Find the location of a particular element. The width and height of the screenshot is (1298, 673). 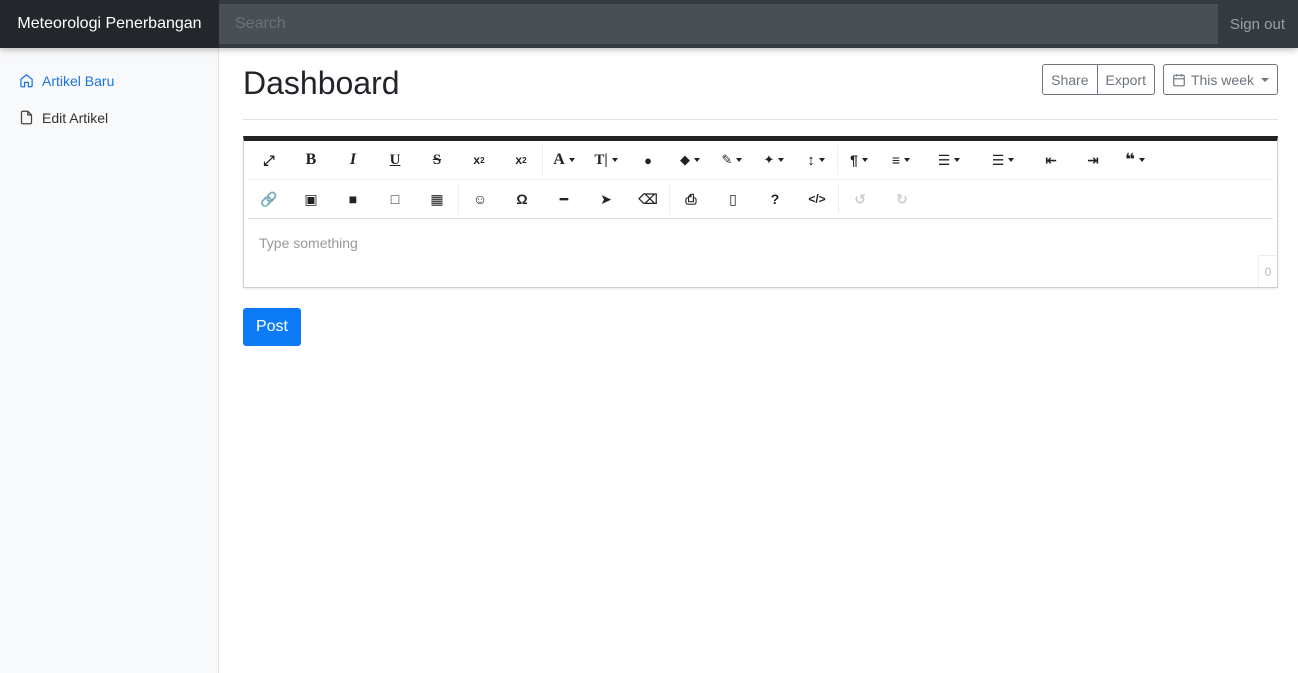

special-char-icon: Ω is located at coordinates (522, 199).